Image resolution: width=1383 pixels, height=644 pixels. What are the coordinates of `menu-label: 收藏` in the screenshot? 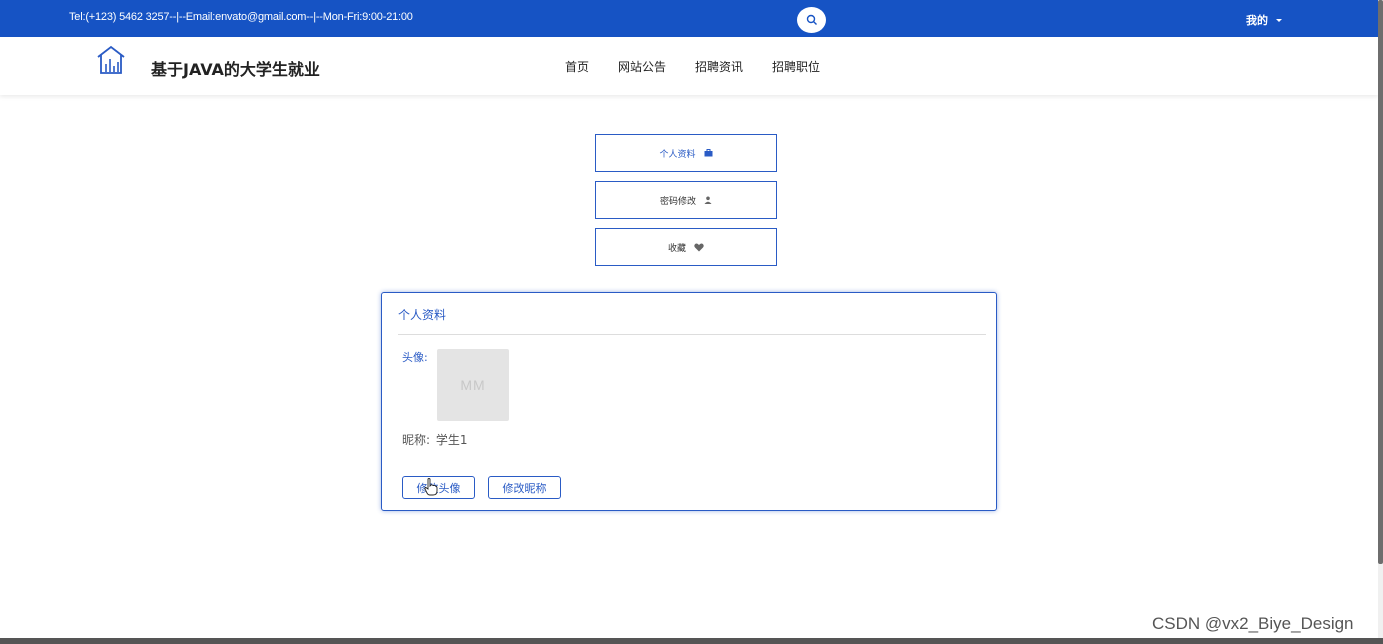 It's located at (676, 248).